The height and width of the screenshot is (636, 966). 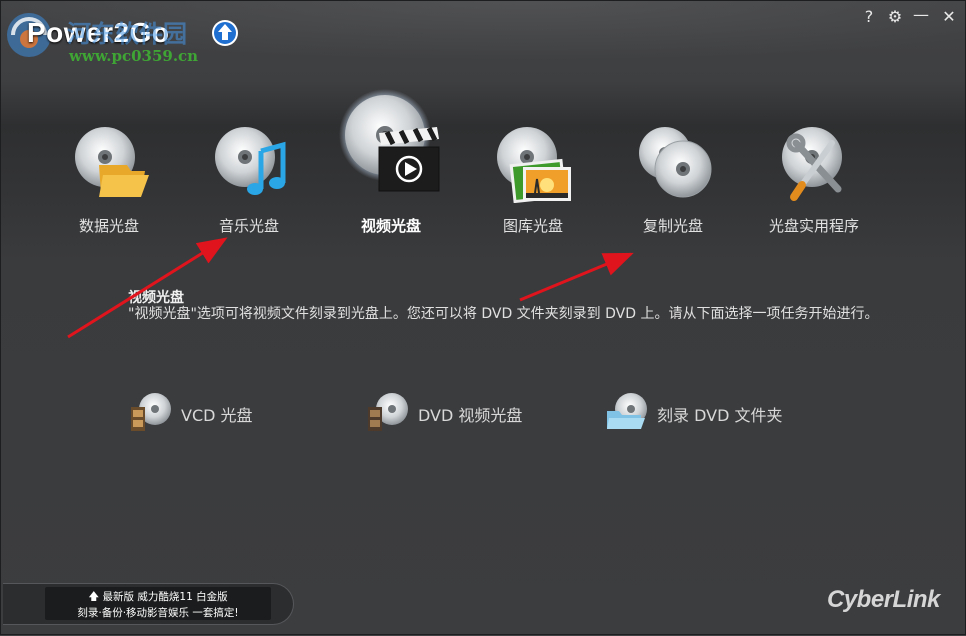 I want to click on task-data-disc: 数据光盘, so click(x=109, y=176).